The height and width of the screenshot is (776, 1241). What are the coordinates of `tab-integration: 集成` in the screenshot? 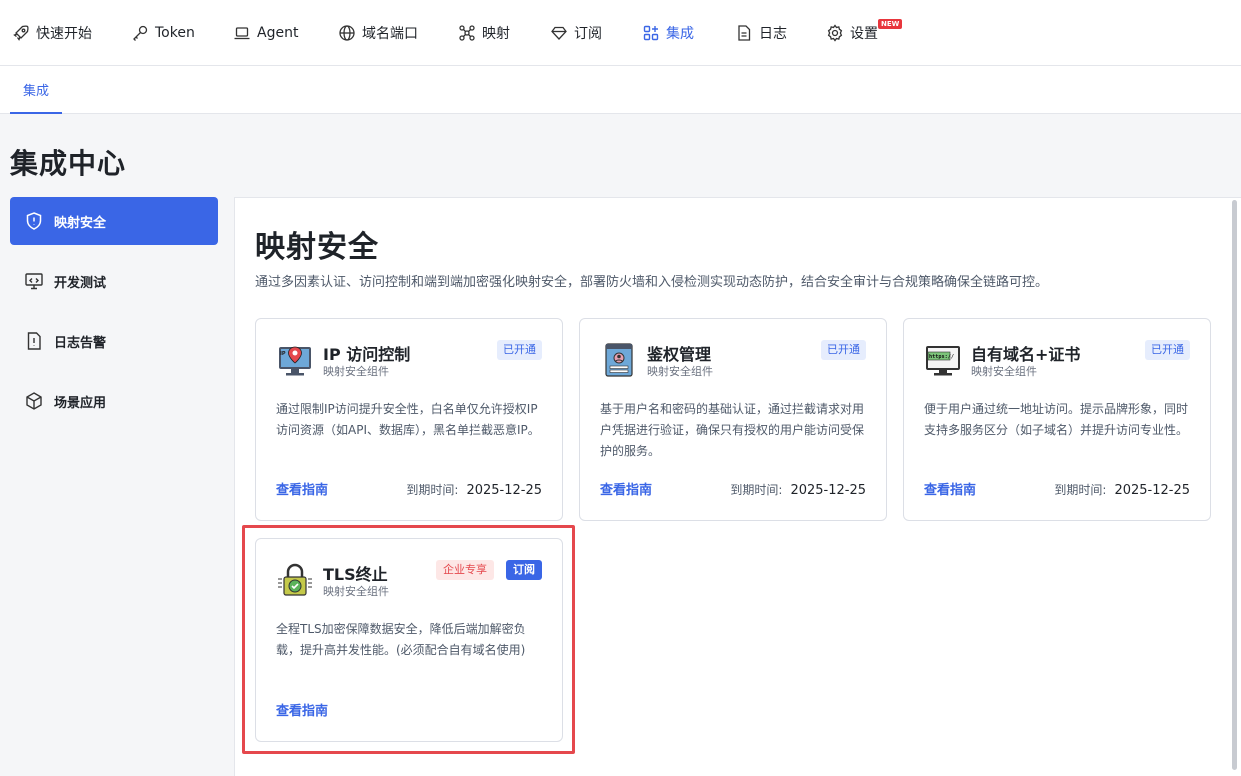 It's located at (36, 90).